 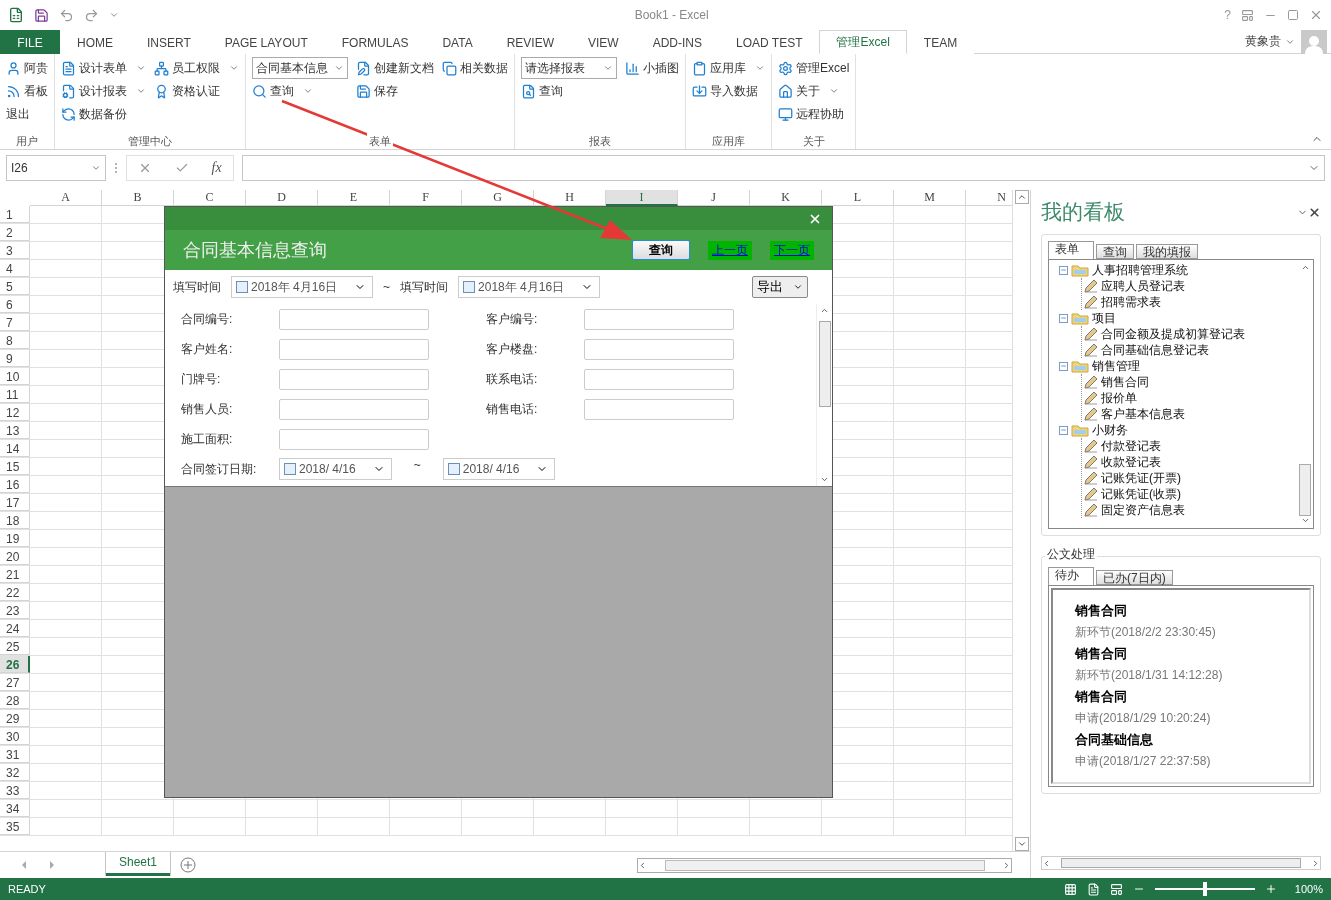 I want to click on column-header: N, so click(x=989, y=198).